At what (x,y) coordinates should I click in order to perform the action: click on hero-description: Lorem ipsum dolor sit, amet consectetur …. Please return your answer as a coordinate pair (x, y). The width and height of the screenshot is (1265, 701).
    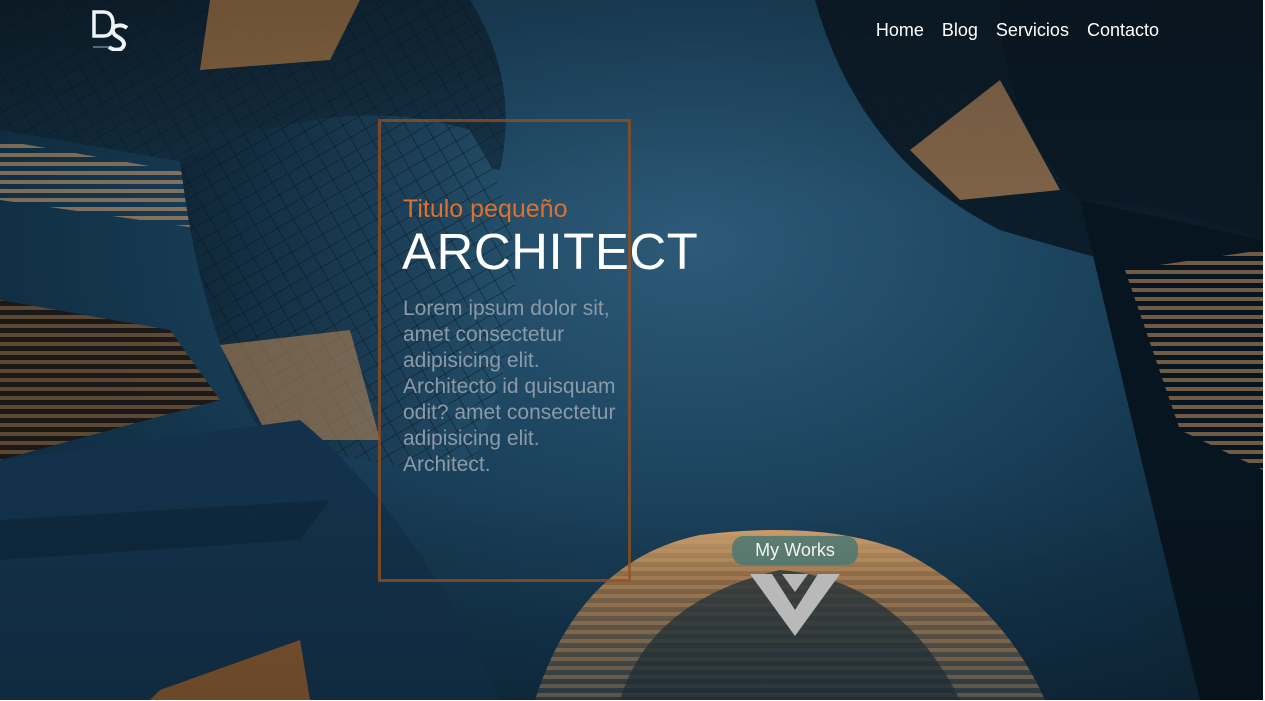
    Looking at the image, I should click on (509, 386).